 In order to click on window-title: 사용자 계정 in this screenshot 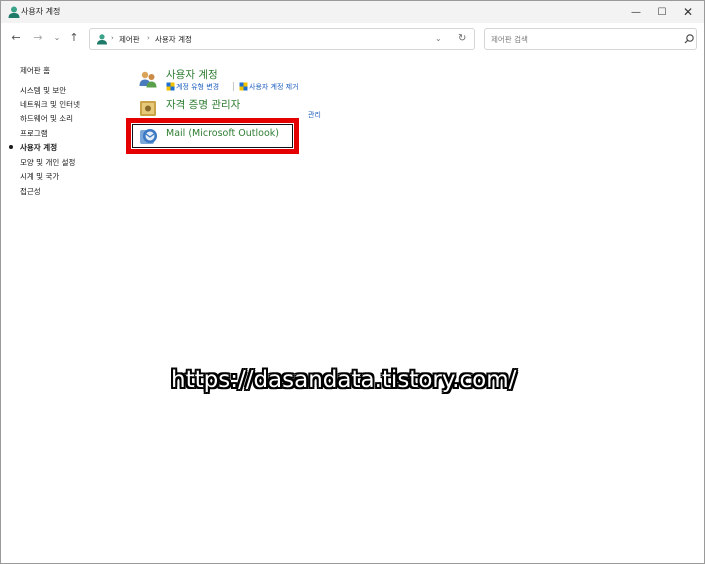, I will do `click(41, 11)`.